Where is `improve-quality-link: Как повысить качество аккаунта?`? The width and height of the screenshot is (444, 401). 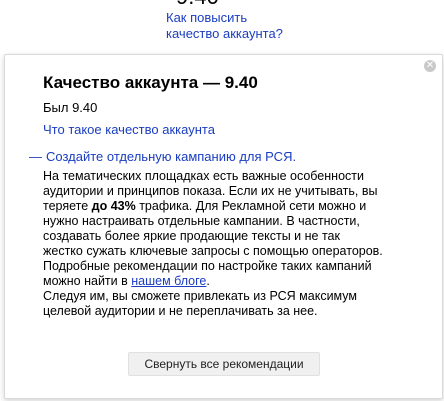 improve-quality-link: Как повысить качество аккаунта? is located at coordinates (236, 26).